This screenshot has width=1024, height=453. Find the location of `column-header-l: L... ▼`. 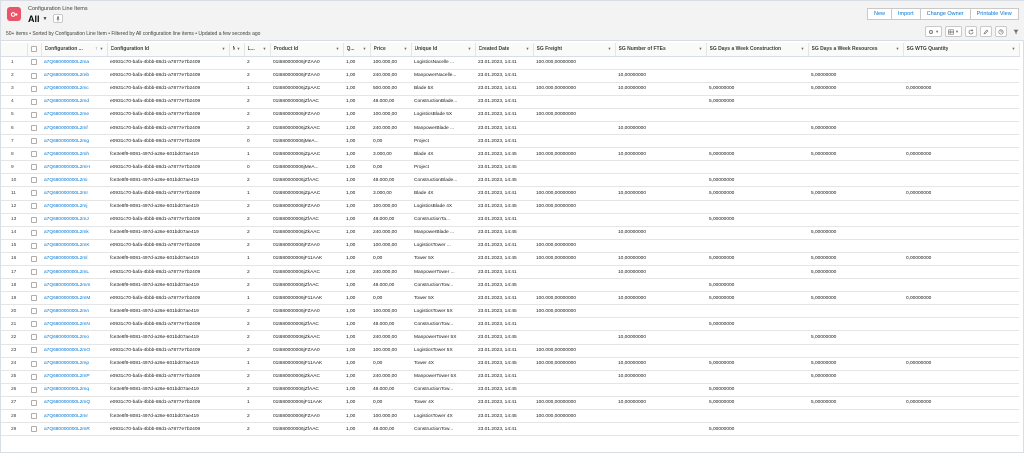

column-header-l: L... ▼ is located at coordinates (257, 50).